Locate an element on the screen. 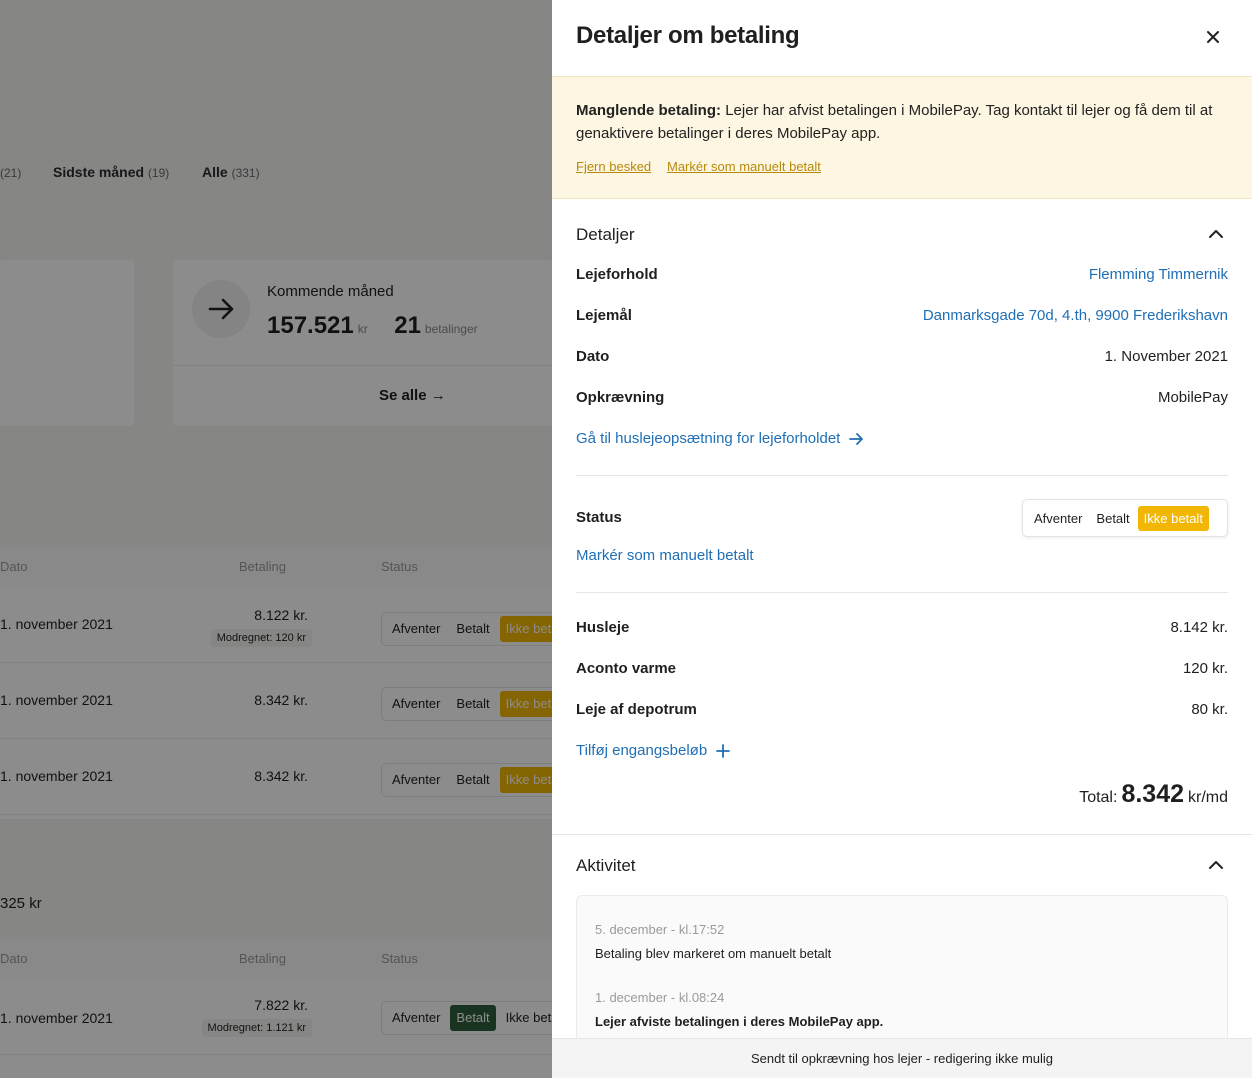  status-option-paid: Betalt is located at coordinates (1112, 518).